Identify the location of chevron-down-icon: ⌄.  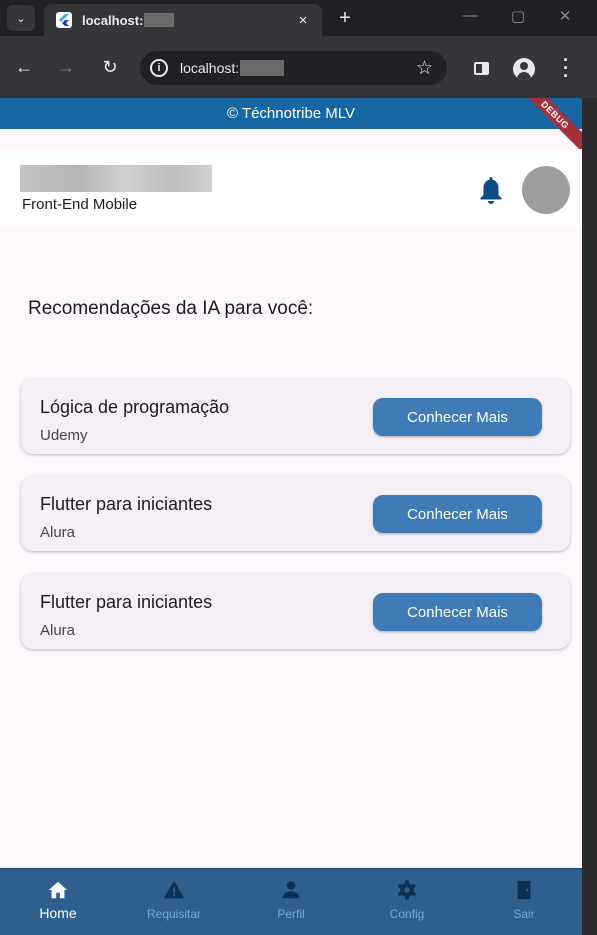
(21, 18).